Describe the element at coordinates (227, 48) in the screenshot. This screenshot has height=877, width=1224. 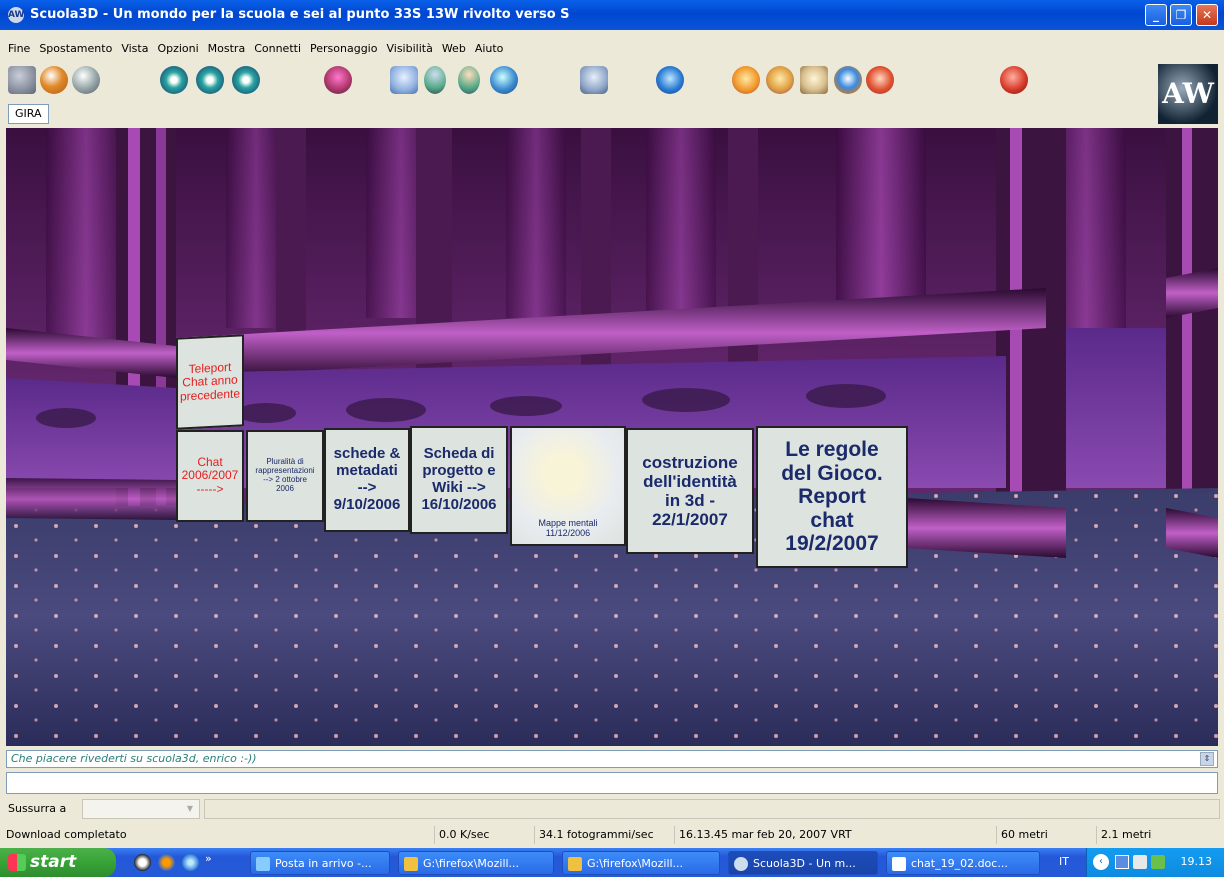
I see `menu-mostra: Mostra` at that location.